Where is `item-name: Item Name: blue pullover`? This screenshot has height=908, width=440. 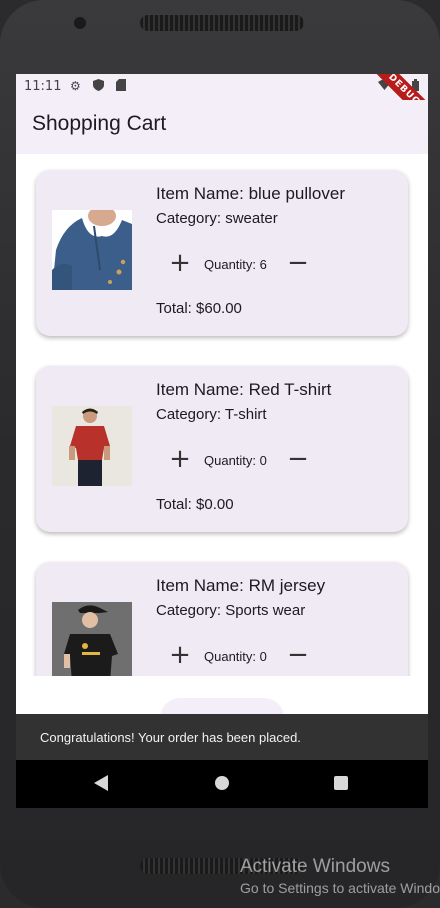 item-name: Item Name: blue pullover is located at coordinates (250, 193).